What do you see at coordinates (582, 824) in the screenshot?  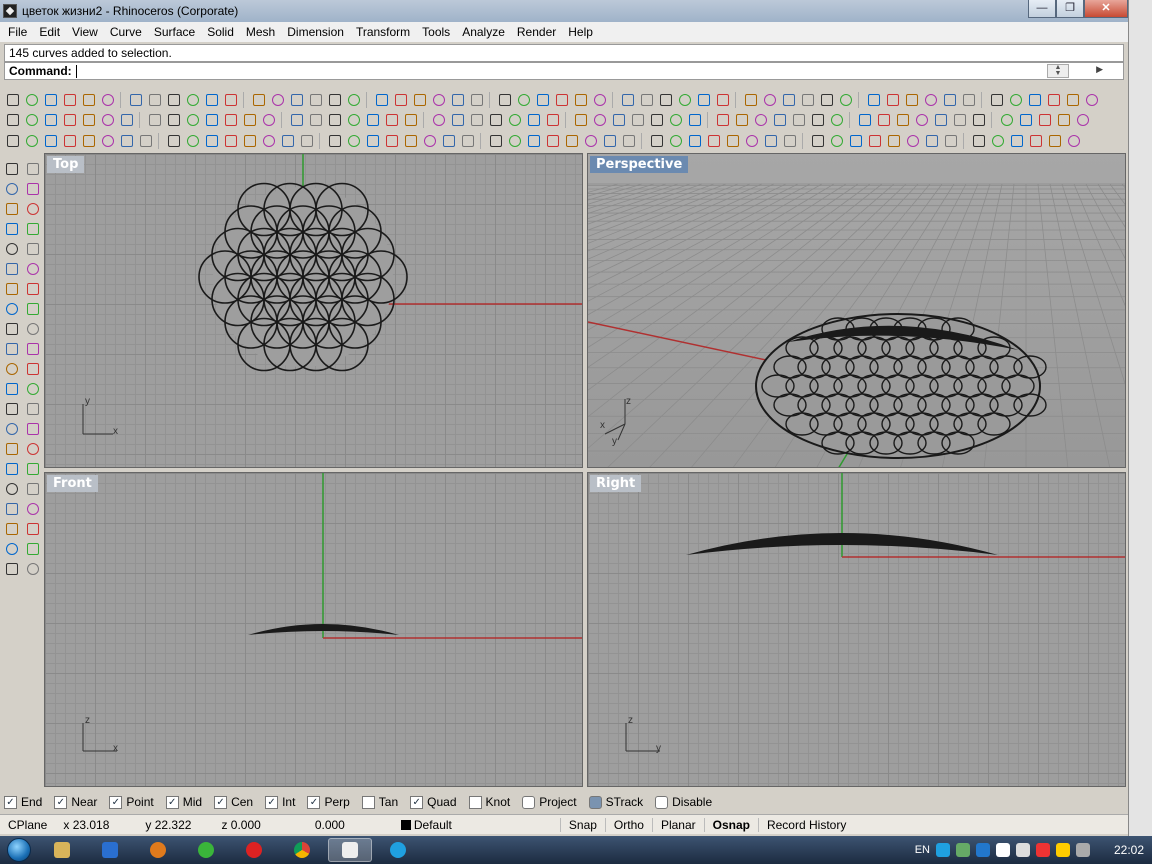 I see `snap-toggle: Snap` at bounding box center [582, 824].